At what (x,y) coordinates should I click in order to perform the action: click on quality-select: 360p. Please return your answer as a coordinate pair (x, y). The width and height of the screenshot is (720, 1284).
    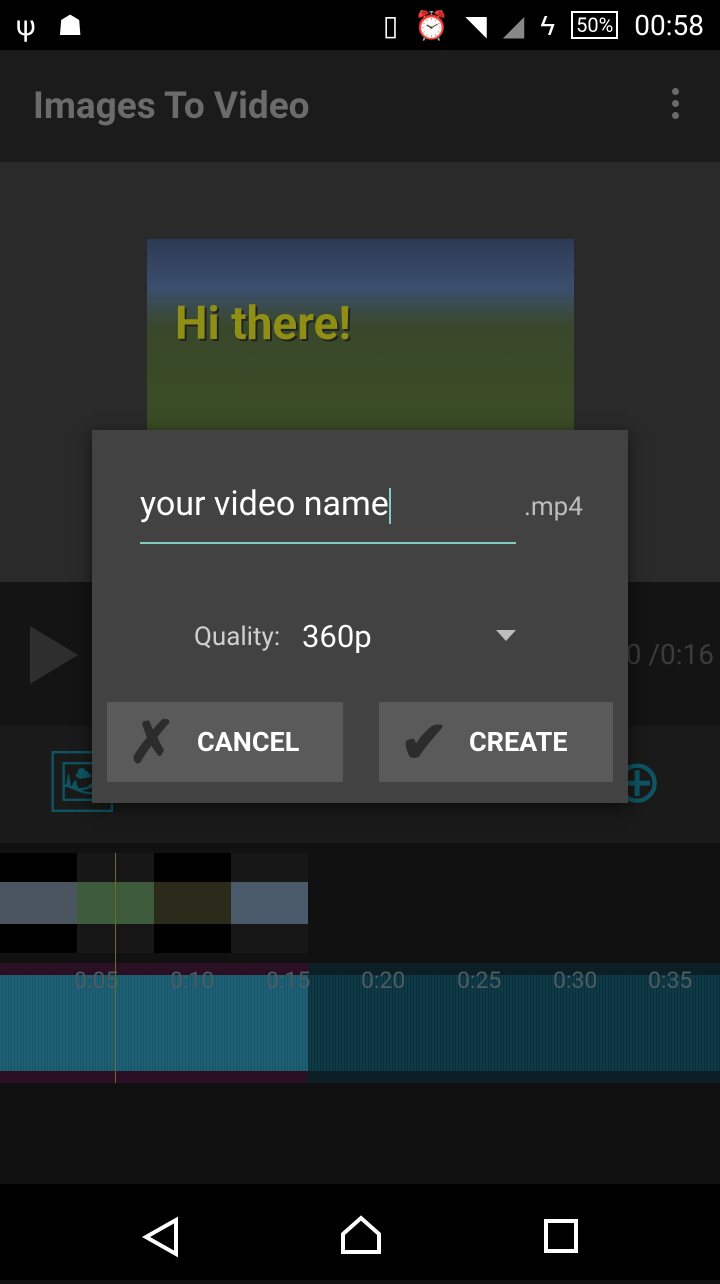
    Looking at the image, I should click on (337, 636).